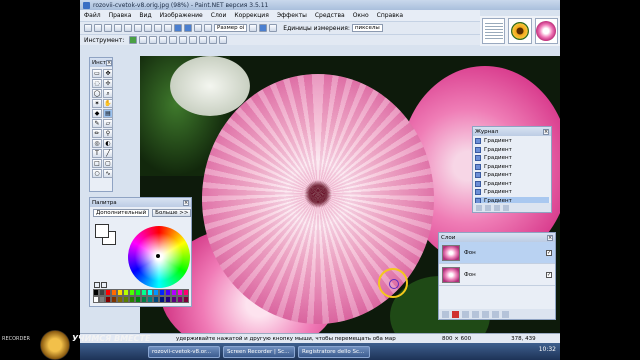 The image size is (640, 360). Describe the element at coordinates (101, 285) in the screenshot. I see `swap-colors-icon` at that location.